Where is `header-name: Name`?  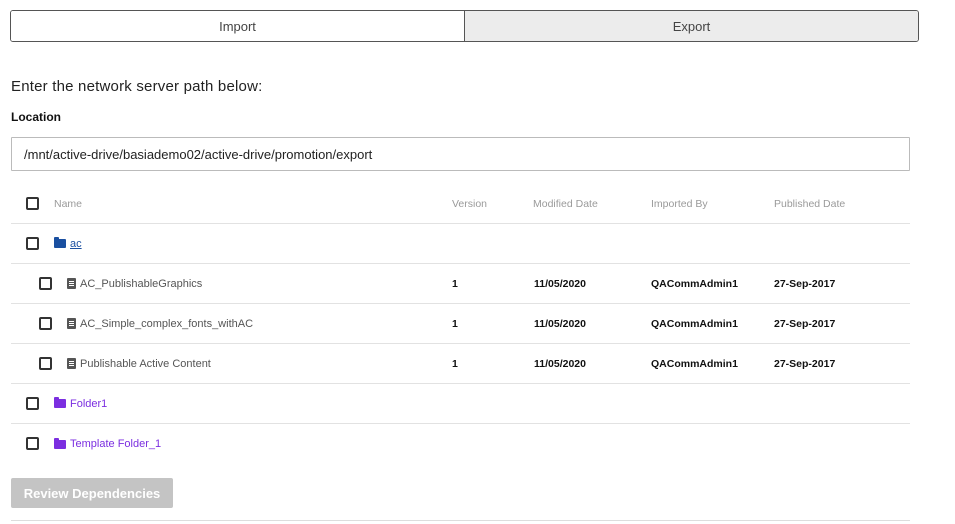 header-name: Name is located at coordinates (68, 203).